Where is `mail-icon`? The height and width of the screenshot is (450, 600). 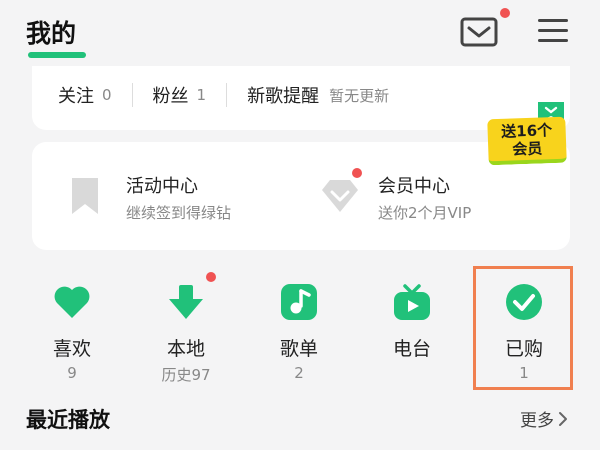
mail-icon is located at coordinates (479, 32).